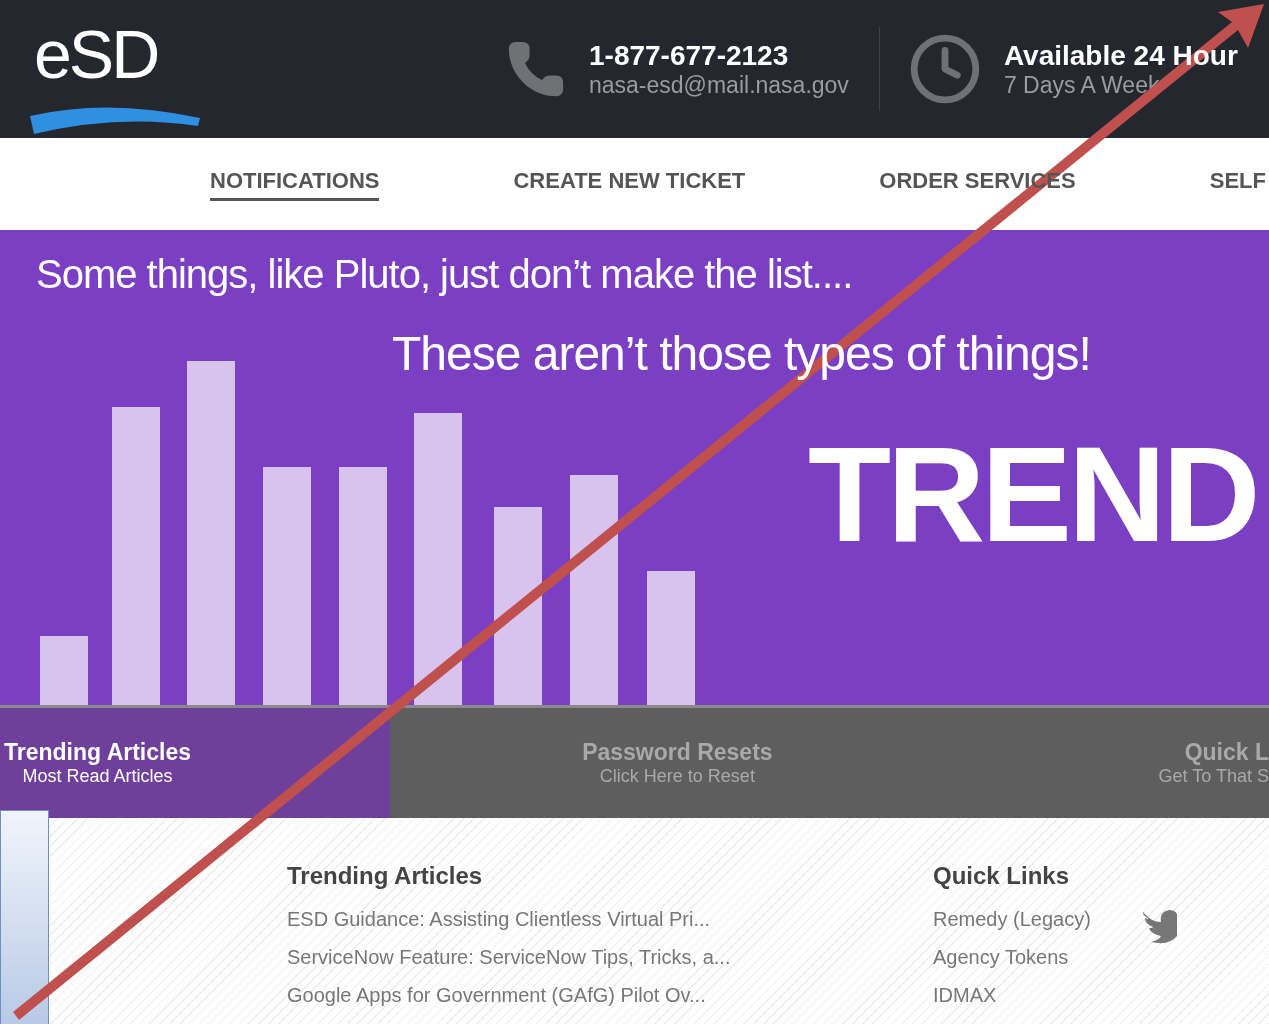 The width and height of the screenshot is (1269, 1024). What do you see at coordinates (1073, 957) in the screenshot?
I see `quick-link: Agency Tokens` at bounding box center [1073, 957].